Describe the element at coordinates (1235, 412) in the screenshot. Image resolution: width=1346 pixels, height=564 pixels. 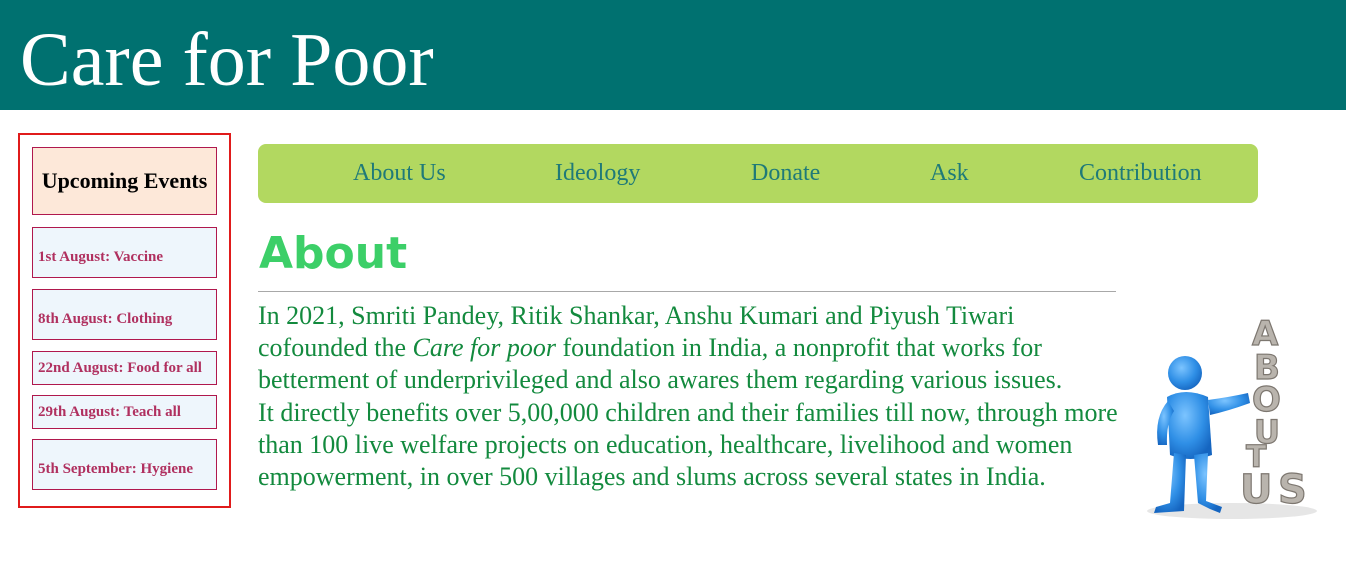
I see `about-us-3d-figure-icon: A B O U T U S` at that location.